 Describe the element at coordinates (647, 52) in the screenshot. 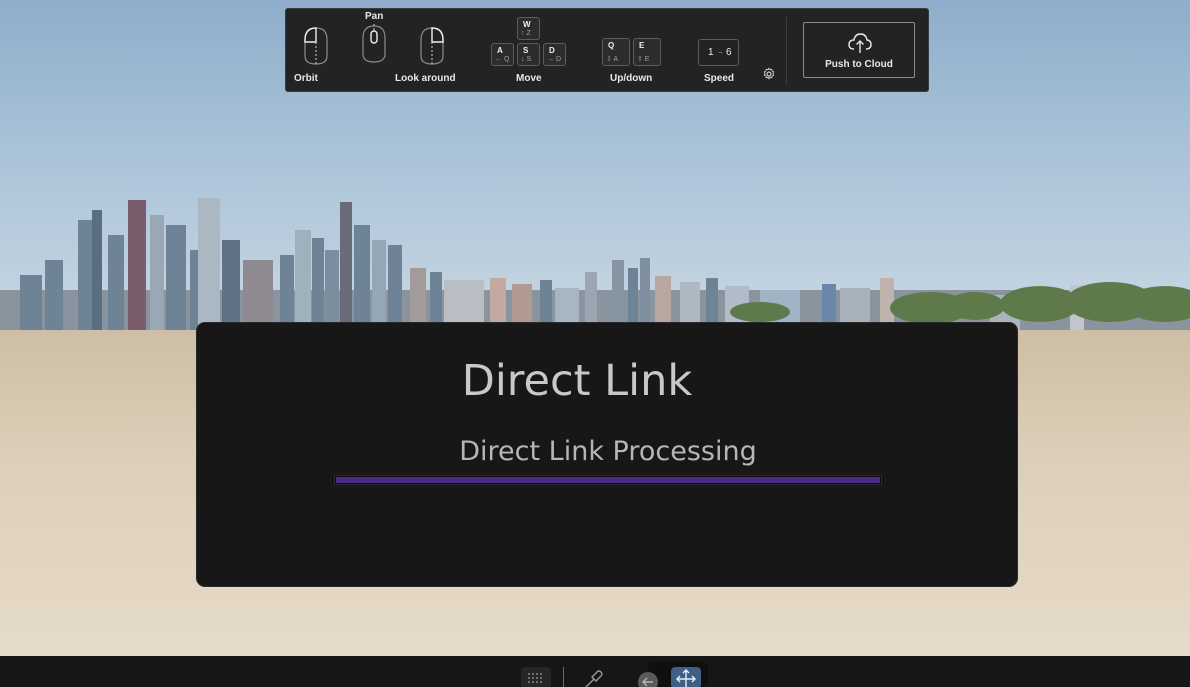

I see `key-e: E ⇧ E` at that location.